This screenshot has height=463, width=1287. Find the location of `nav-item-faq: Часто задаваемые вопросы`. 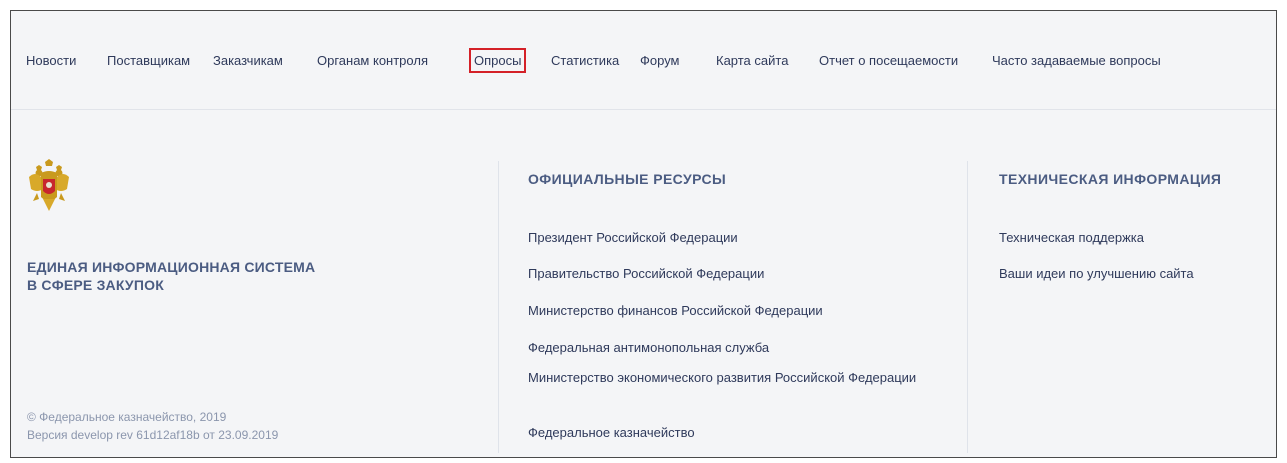

nav-item-faq: Часто задаваемые вопросы is located at coordinates (1076, 60).